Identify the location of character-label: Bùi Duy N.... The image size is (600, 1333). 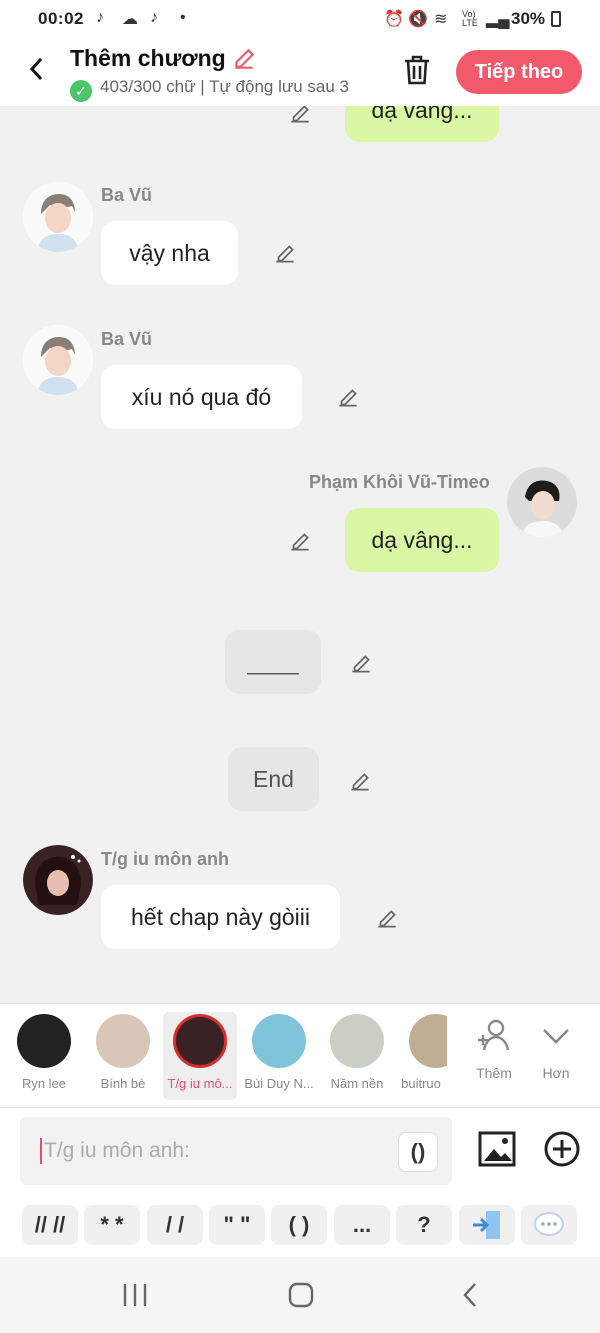
(279, 1083).